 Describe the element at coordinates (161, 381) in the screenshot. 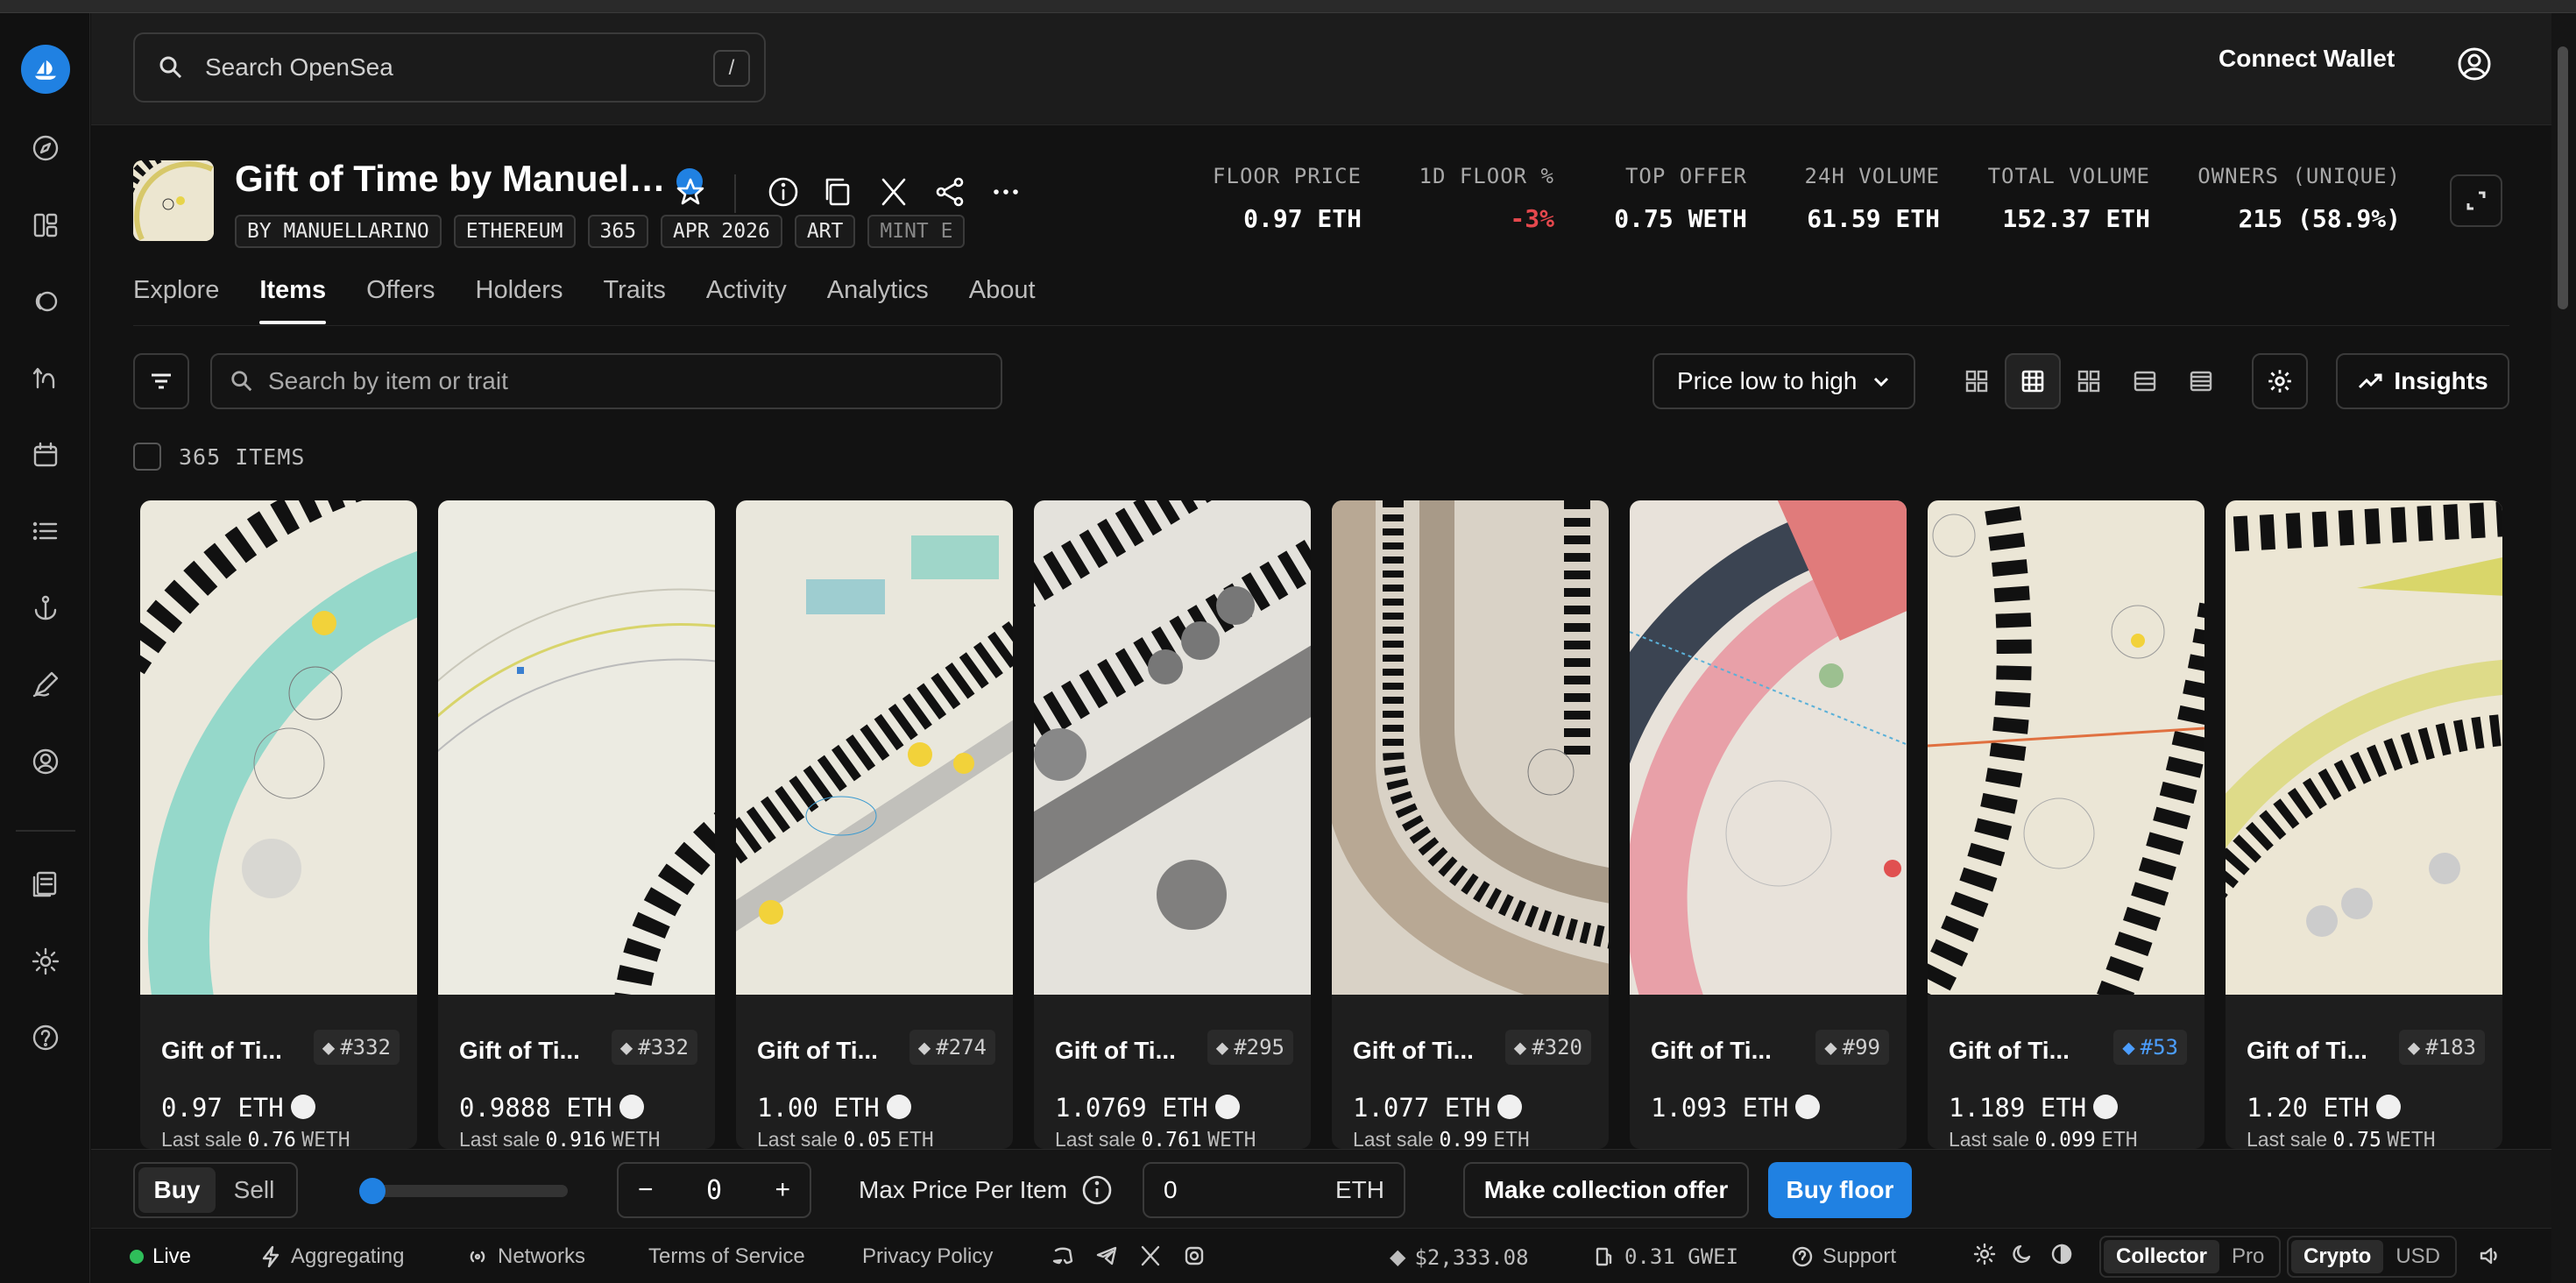

I see `filter-button` at that location.